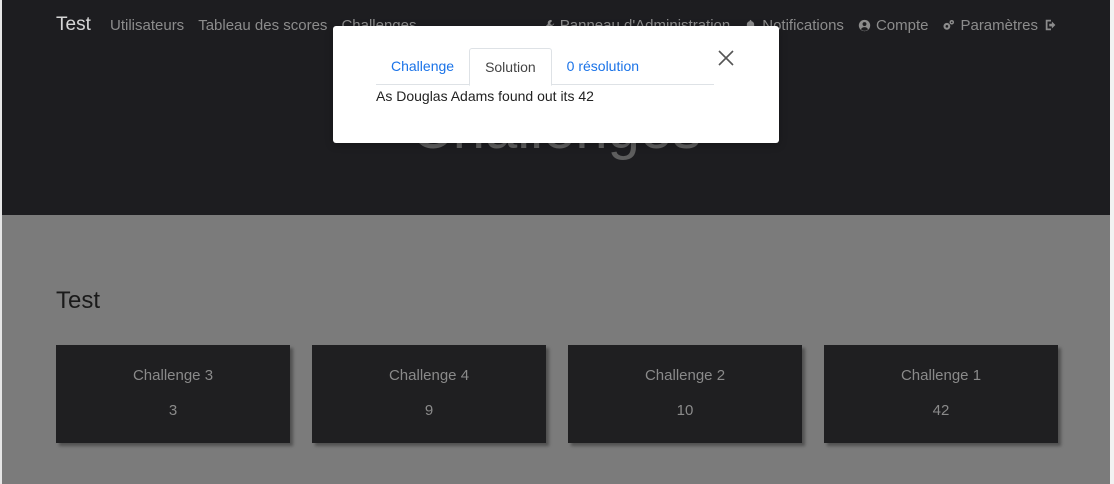 Image resolution: width=1114 pixels, height=484 pixels. Describe the element at coordinates (73, 25) in the screenshot. I see `brand-link: Test` at that location.